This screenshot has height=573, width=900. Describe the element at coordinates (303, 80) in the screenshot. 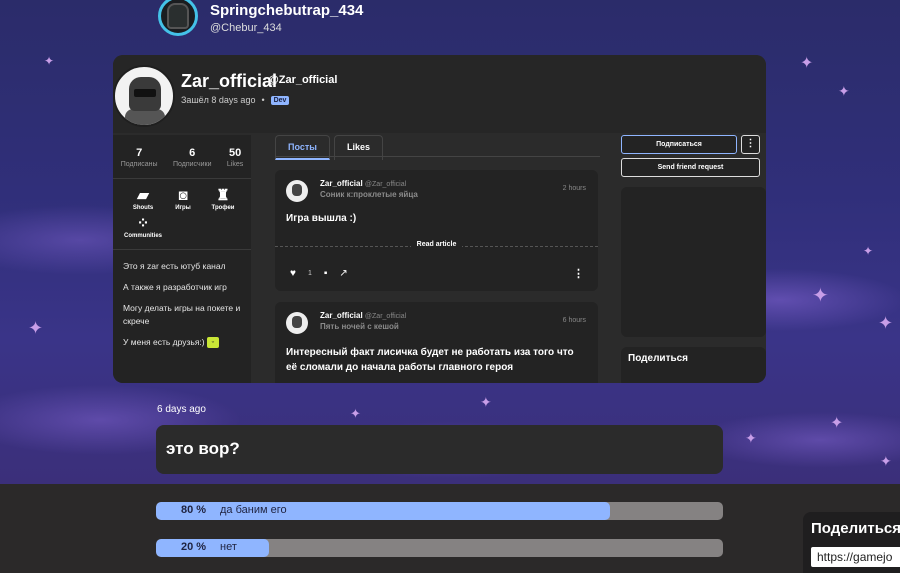

I see `profile-handle: @Zar_official` at that location.